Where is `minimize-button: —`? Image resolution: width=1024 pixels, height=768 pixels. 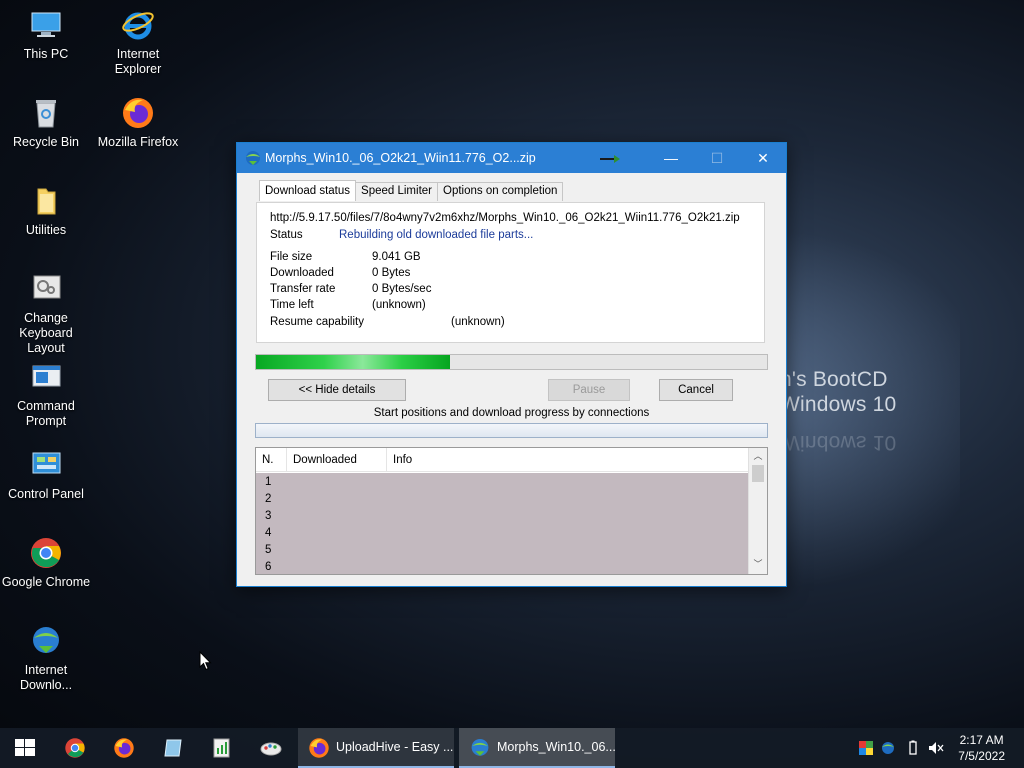
minimize-button: — is located at coordinates (671, 158).